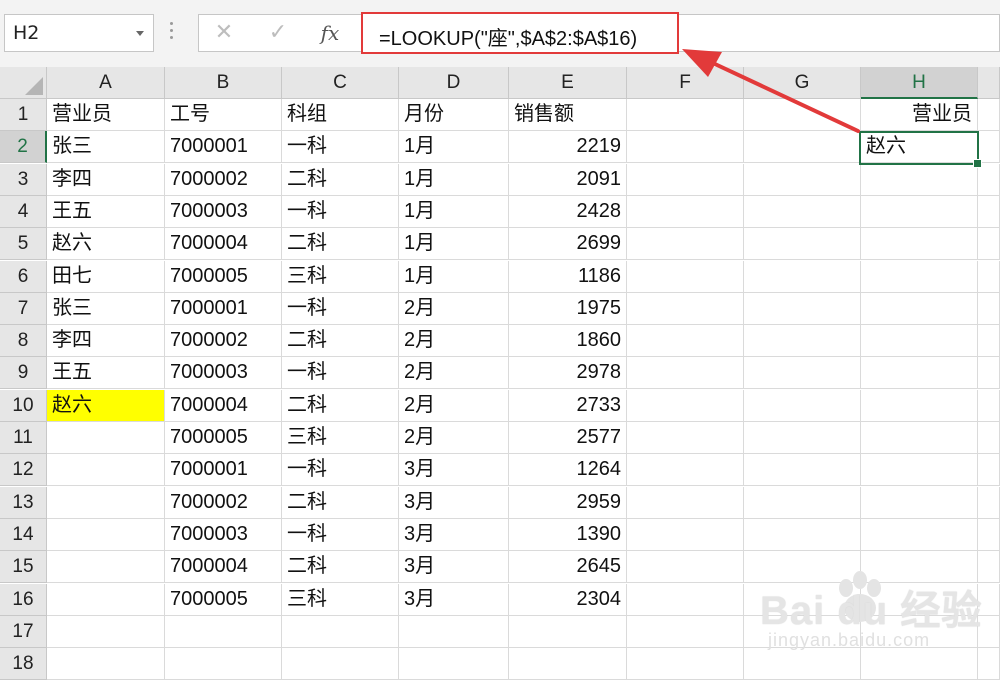  Describe the element at coordinates (106, 83) in the screenshot. I see `column-header-a: A` at that location.